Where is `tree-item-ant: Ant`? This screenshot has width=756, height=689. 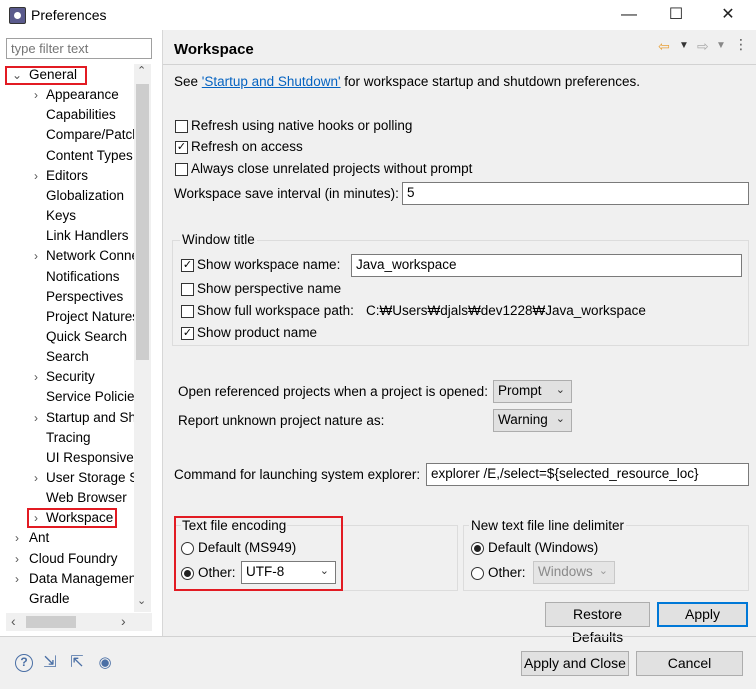 tree-item-ant: Ant is located at coordinates (81, 538).